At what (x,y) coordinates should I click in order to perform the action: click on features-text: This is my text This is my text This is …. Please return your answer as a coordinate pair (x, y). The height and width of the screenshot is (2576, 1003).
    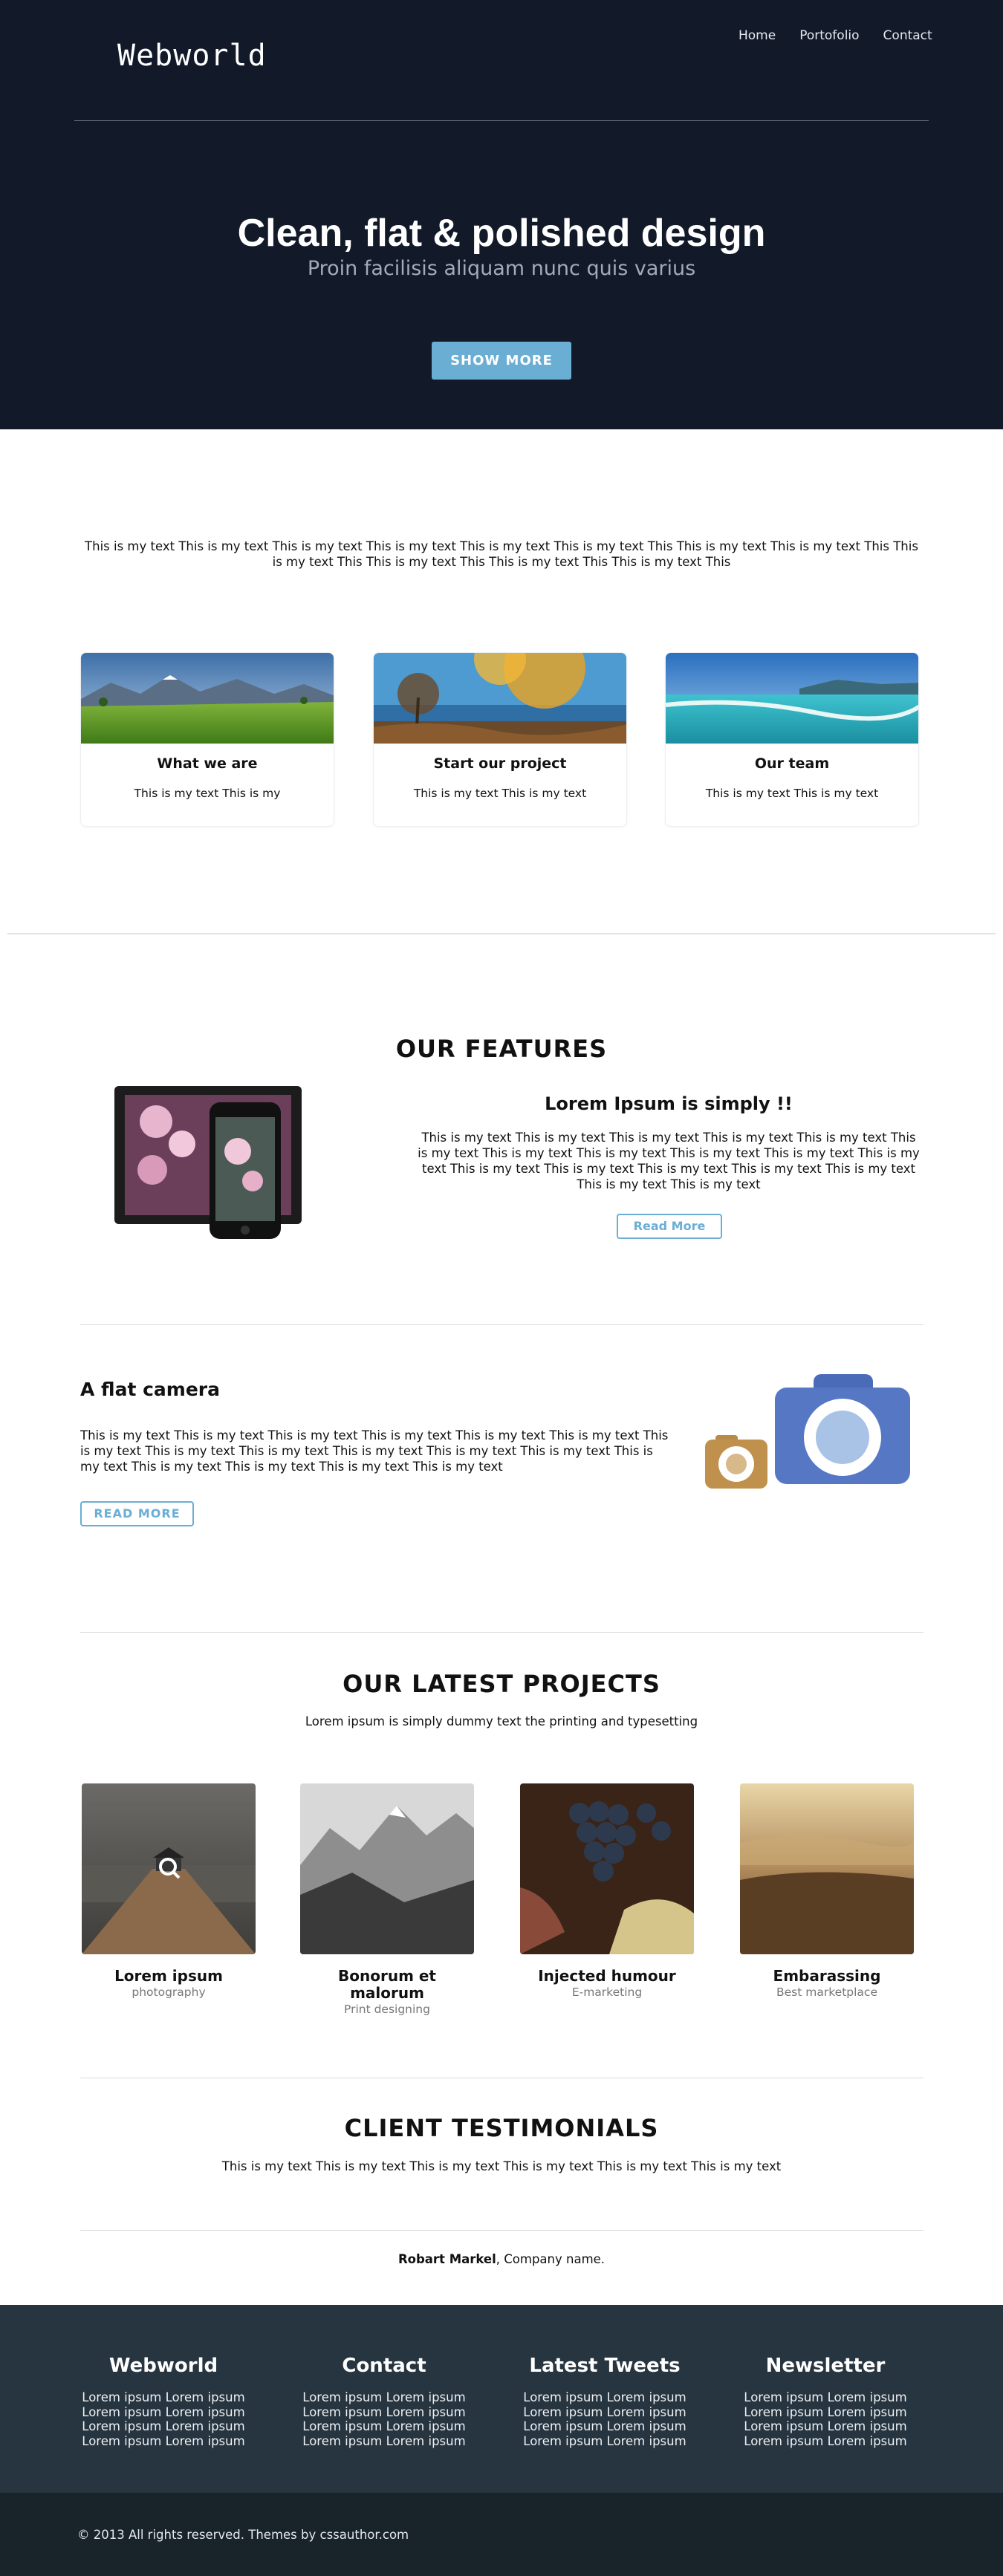
    Looking at the image, I should click on (669, 1161).